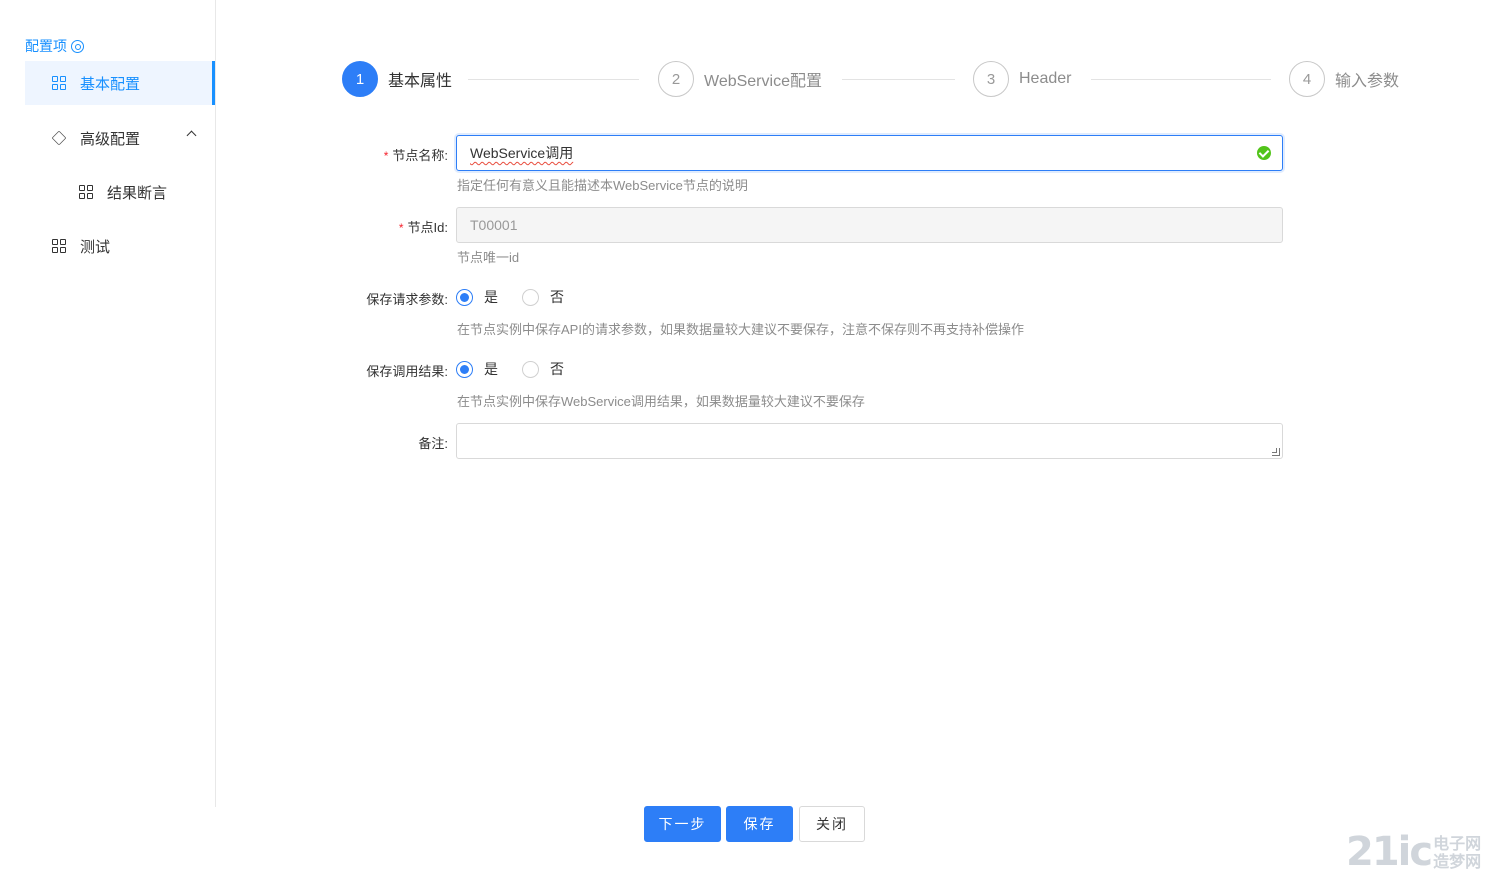  Describe the element at coordinates (59, 138) in the screenshot. I see `cube-icon` at that location.